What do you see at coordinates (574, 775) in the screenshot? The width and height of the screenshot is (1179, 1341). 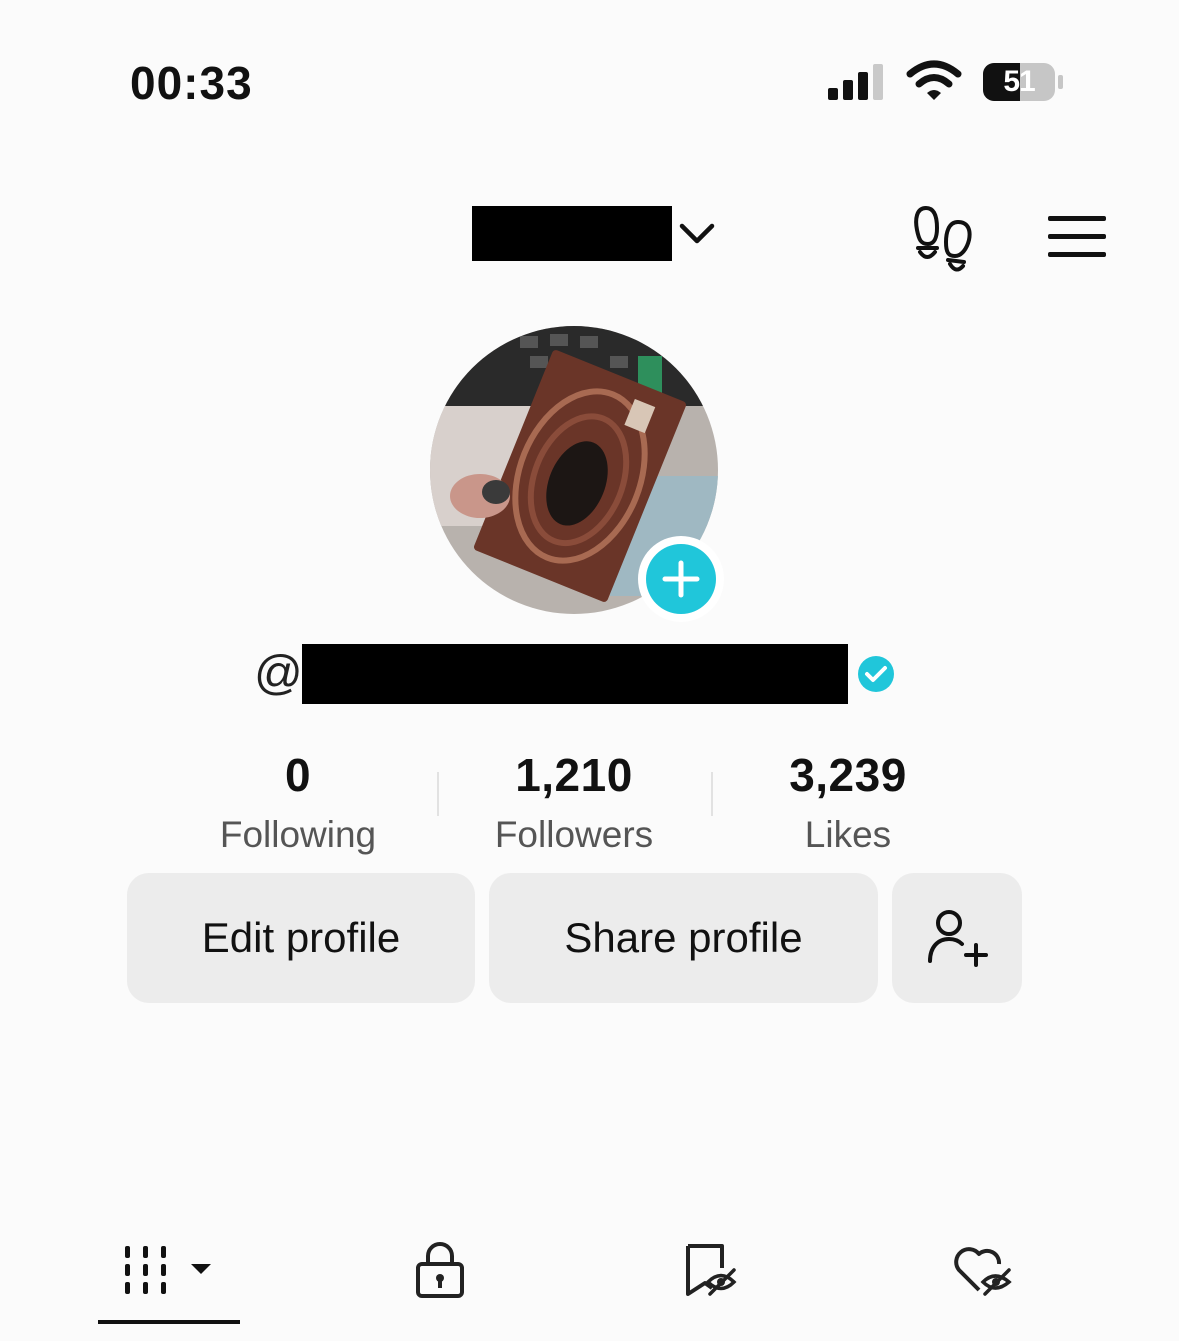 I see `followers-count: 1,210` at bounding box center [574, 775].